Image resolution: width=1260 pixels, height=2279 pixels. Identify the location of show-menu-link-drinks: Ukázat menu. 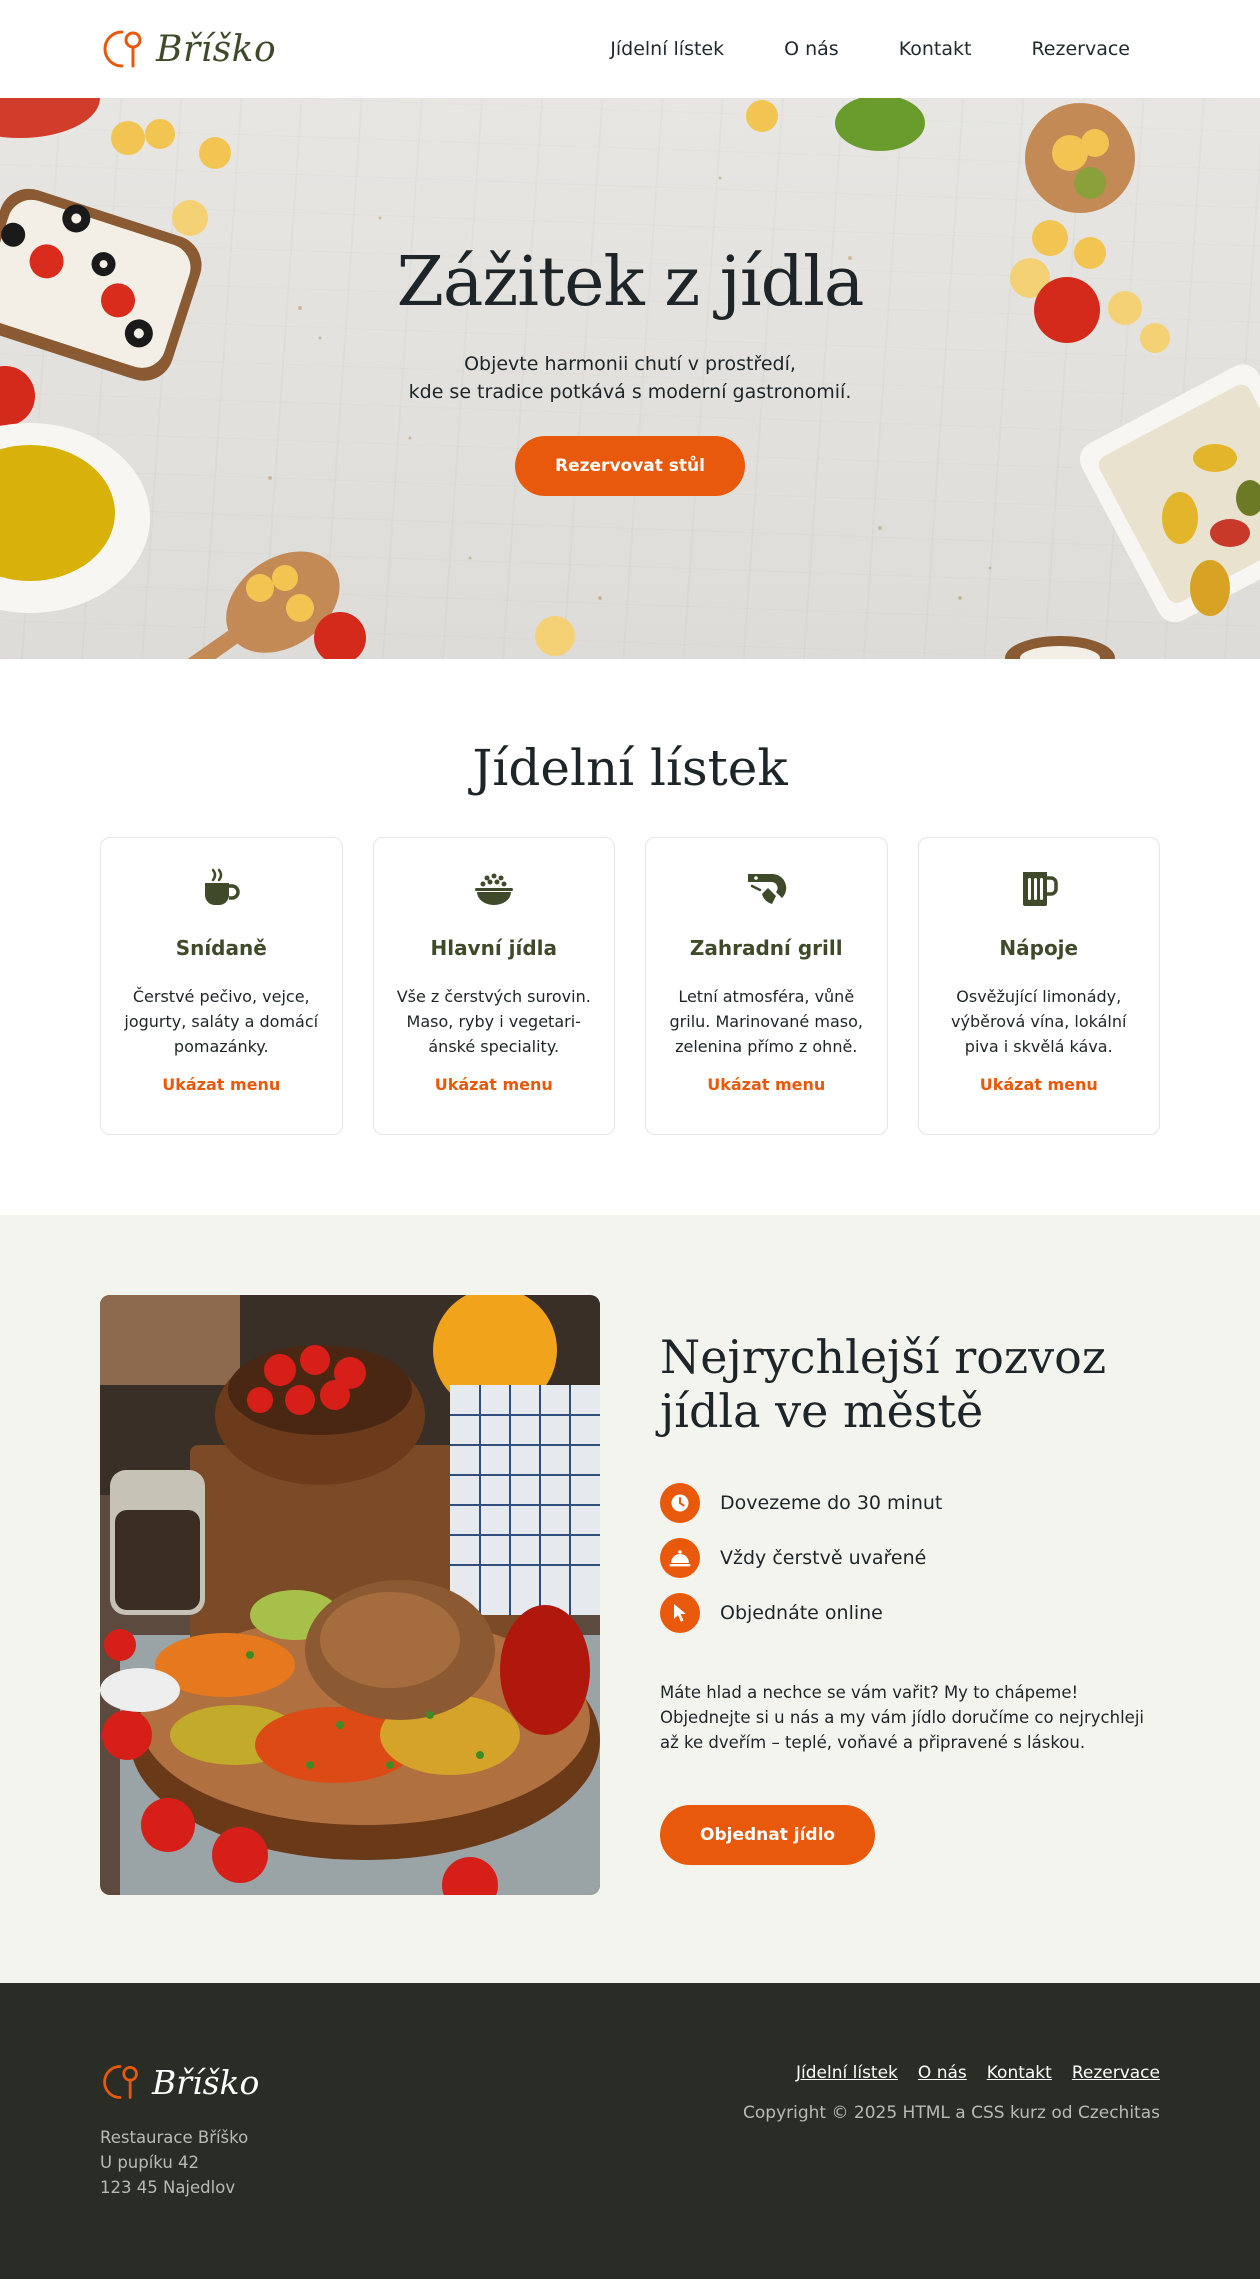
(1039, 1084).